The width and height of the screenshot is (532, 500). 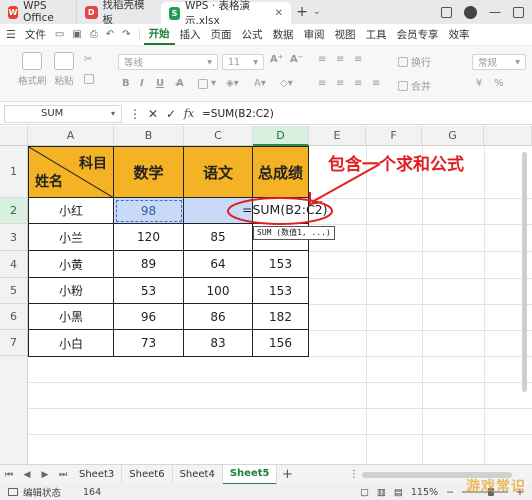 What do you see at coordinates (149, 136) in the screenshot?
I see `column-header-b: B` at bounding box center [149, 136].